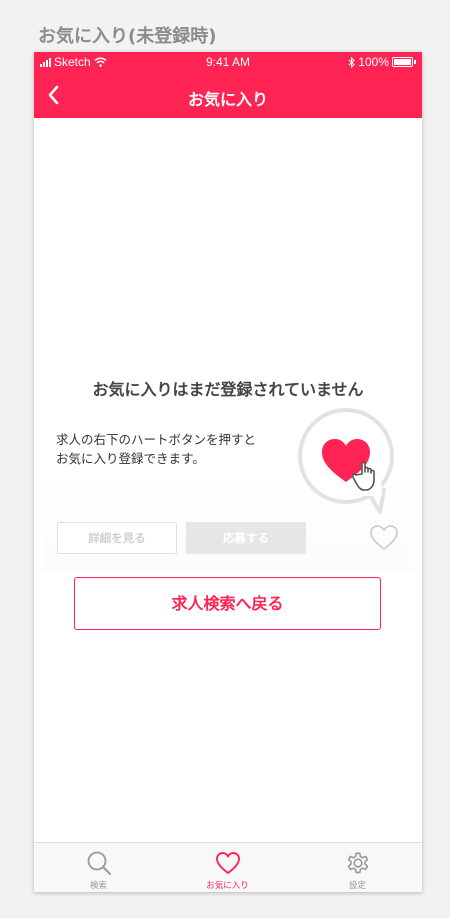 The width and height of the screenshot is (450, 918). What do you see at coordinates (357, 886) in the screenshot?
I see `tab-label: 設定` at bounding box center [357, 886].